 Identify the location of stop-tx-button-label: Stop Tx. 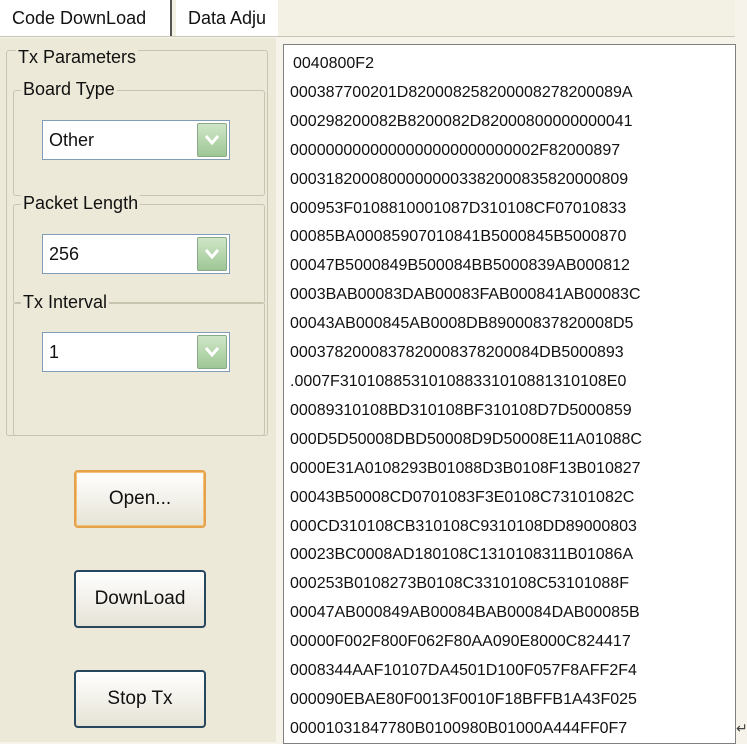
(140, 698).